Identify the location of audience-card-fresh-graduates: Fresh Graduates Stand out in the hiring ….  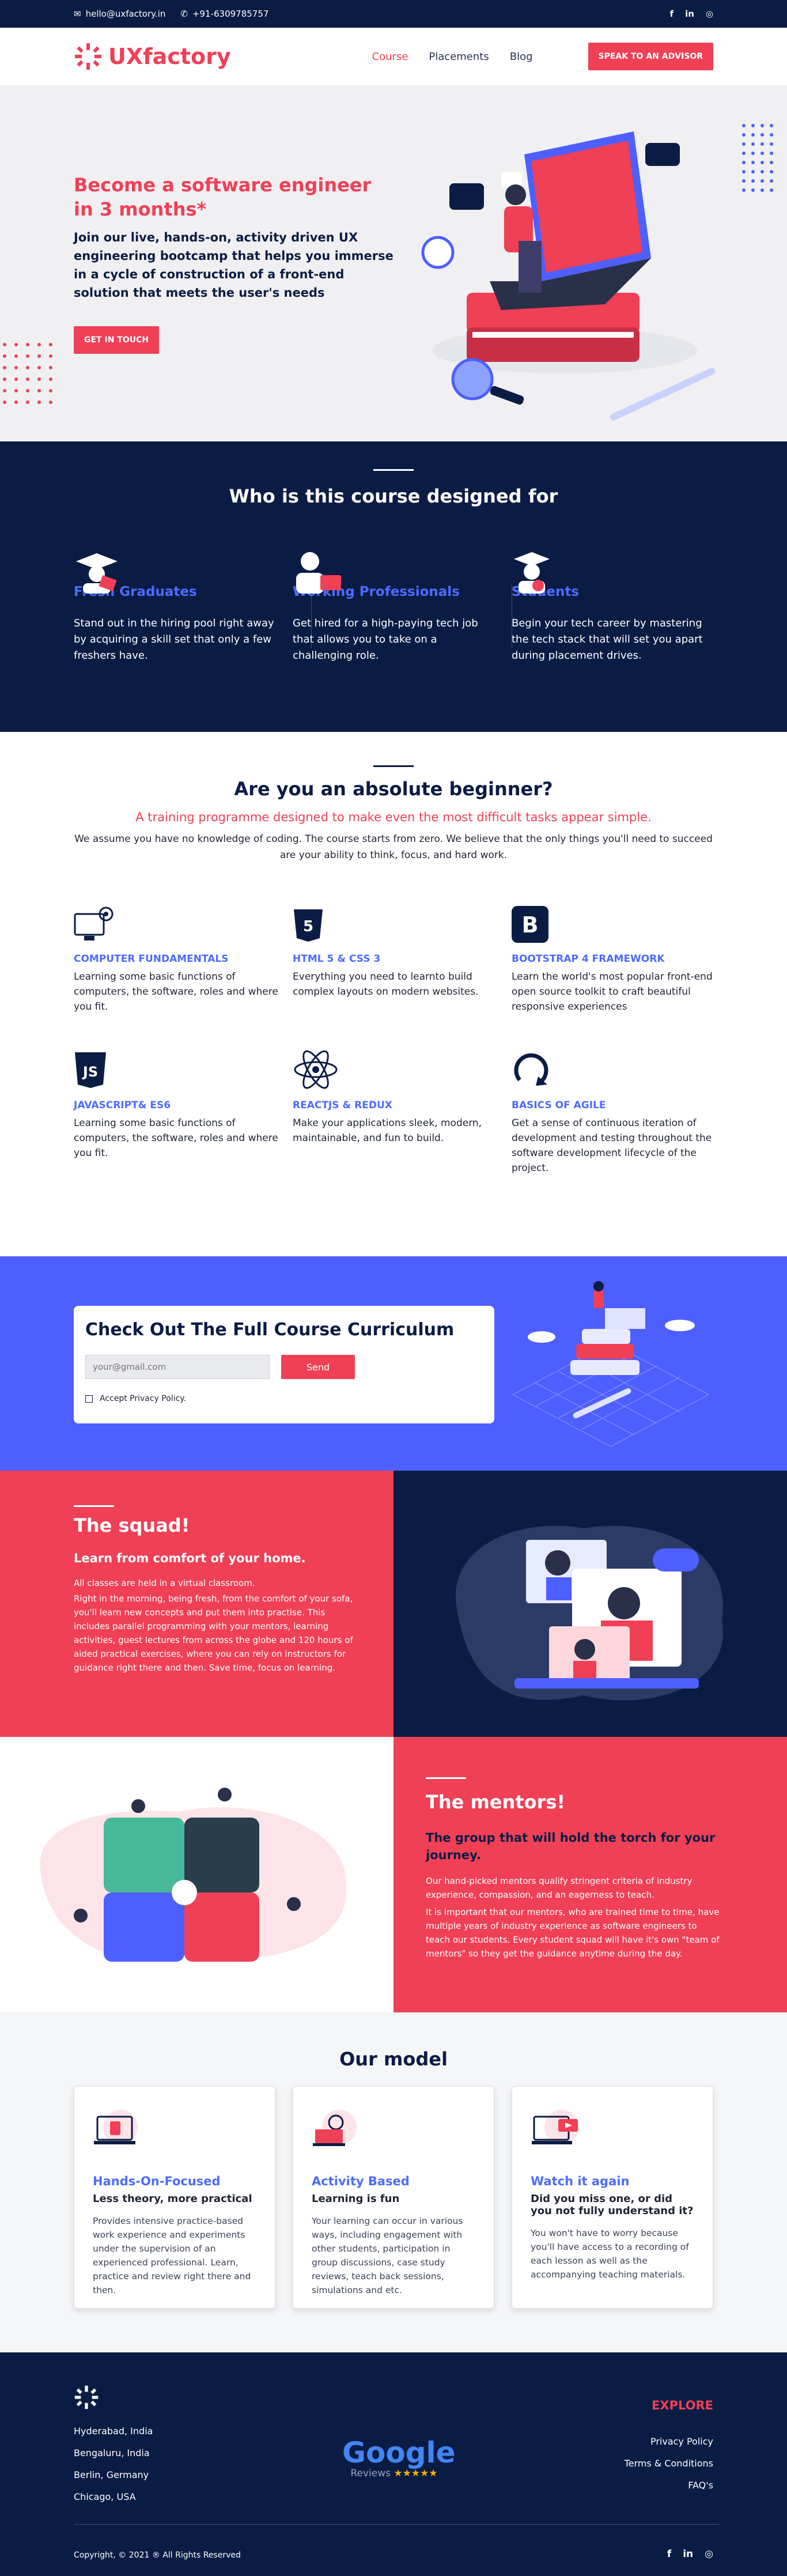
(177, 606).